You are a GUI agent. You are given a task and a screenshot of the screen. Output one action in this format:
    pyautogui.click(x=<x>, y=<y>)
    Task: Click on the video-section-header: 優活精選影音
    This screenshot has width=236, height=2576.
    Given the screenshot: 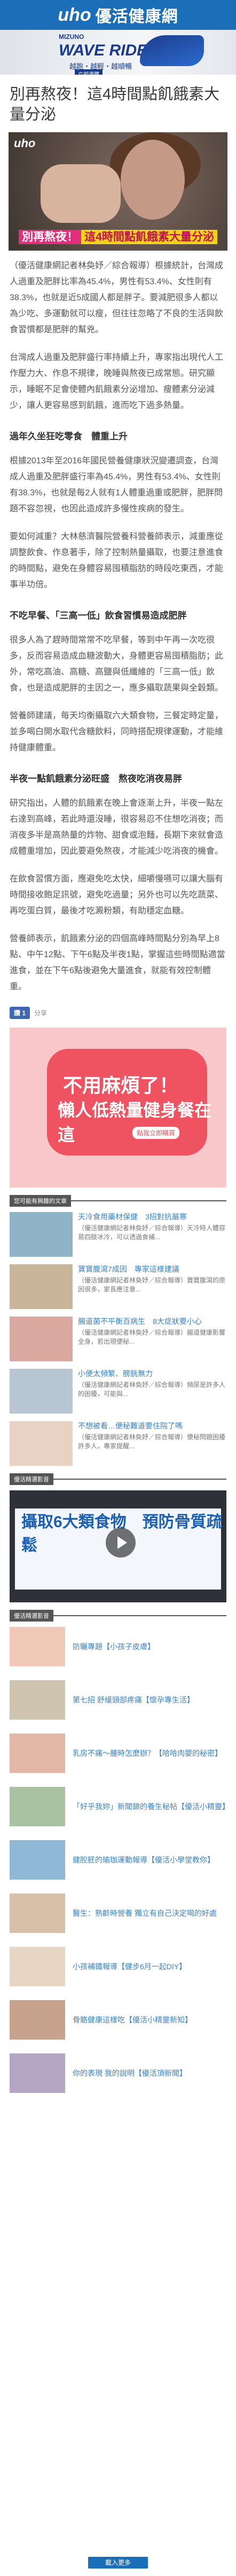 What is the action you would take?
    pyautogui.click(x=118, y=1479)
    